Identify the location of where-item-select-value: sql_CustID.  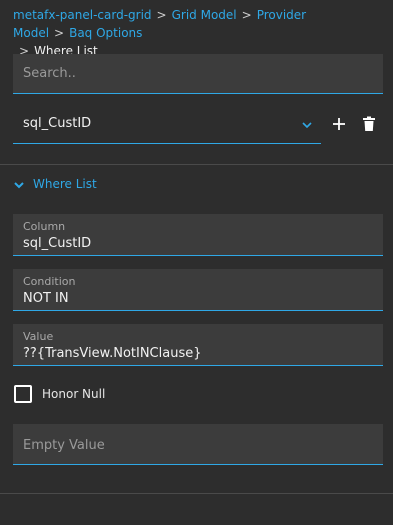
(57, 123).